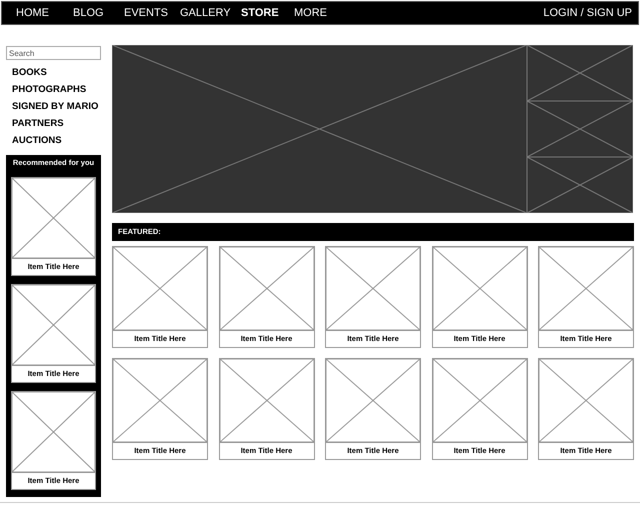 This screenshot has height=507, width=640. I want to click on nav-tab: HOME, so click(44, 13).